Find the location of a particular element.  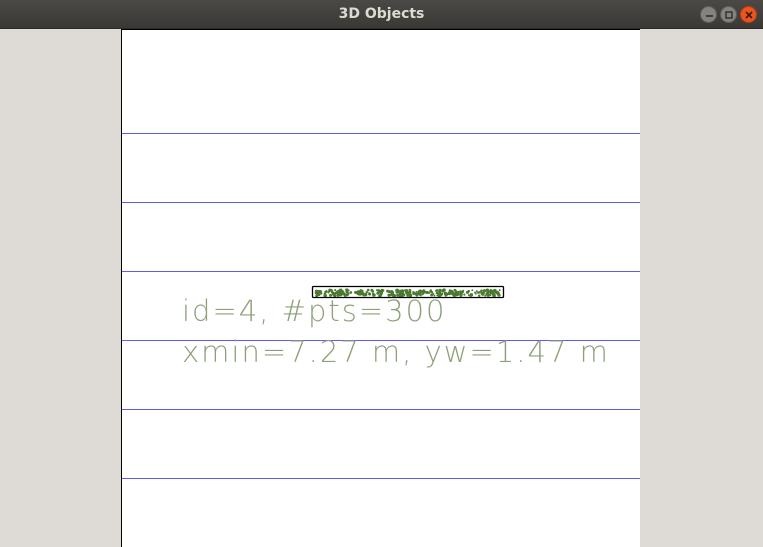

object-position-label: xmin=7.27 m, yw=1.47 m is located at coordinates (396, 352).